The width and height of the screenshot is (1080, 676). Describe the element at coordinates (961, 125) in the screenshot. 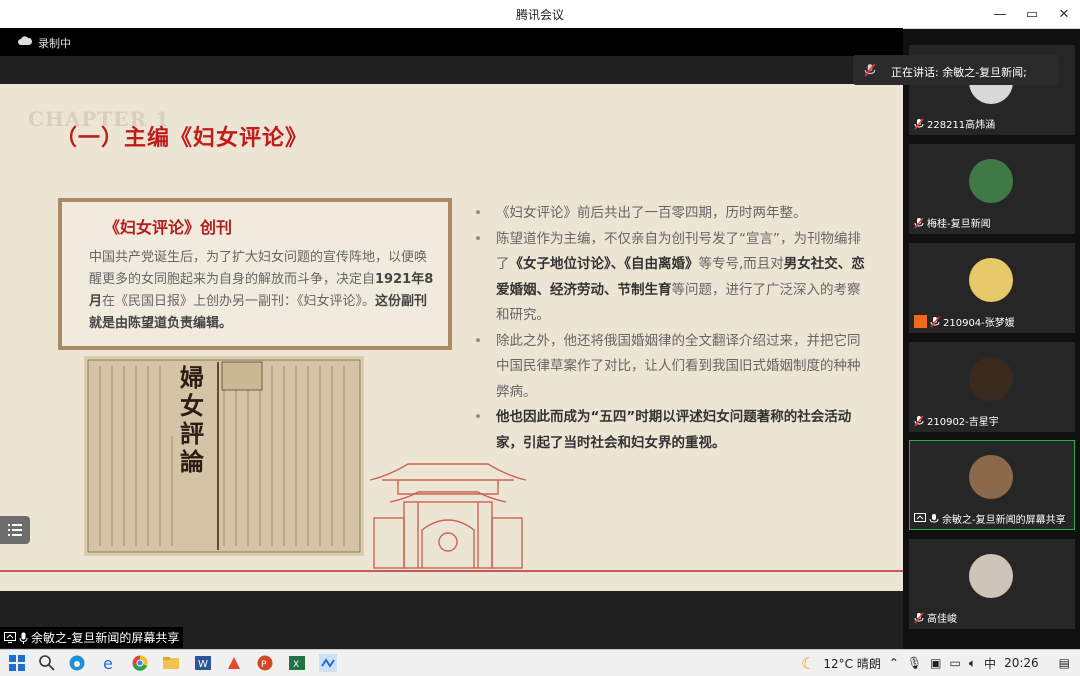

I see `participant-name: 228211高炜涵` at that location.